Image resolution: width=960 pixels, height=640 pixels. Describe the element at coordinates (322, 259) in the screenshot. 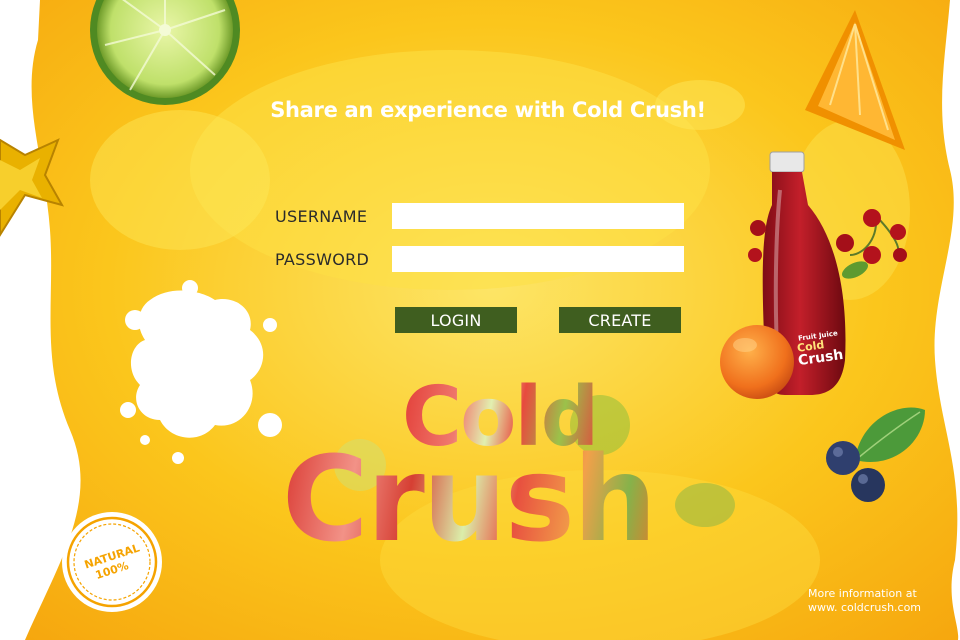

I see `password-label: PASSWORD` at that location.